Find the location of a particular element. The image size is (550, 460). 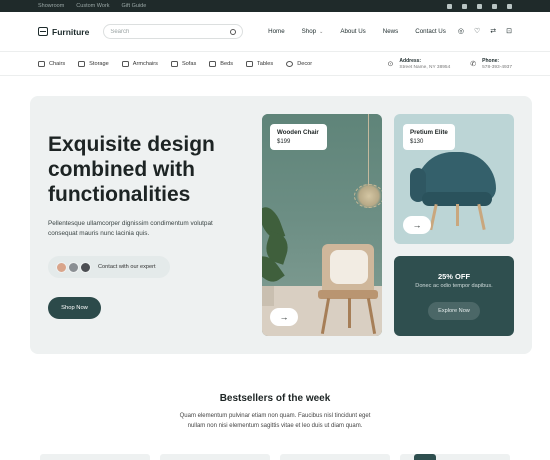

bed-icon is located at coordinates (213, 63).